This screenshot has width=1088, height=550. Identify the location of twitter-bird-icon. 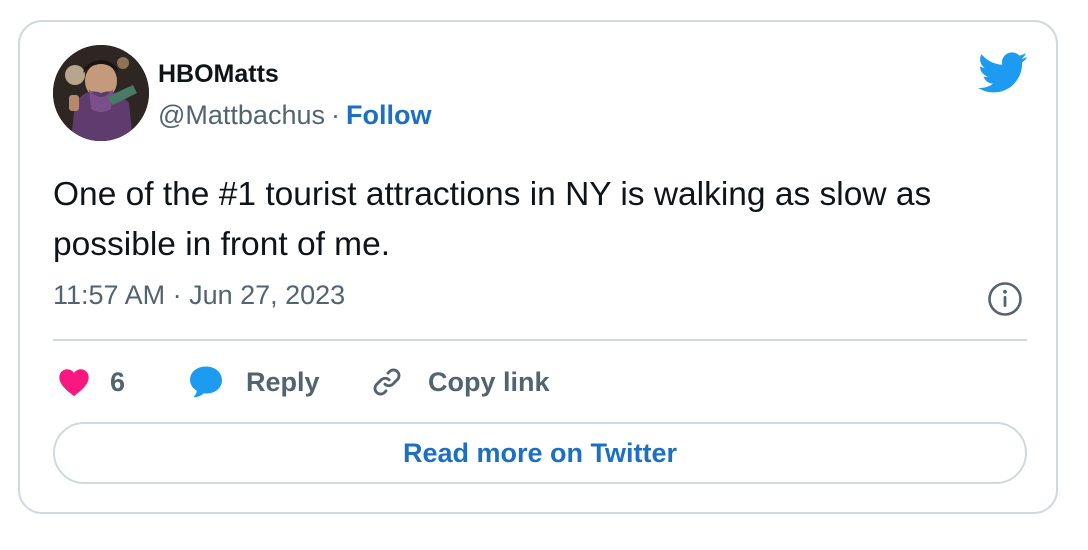
(1003, 73).